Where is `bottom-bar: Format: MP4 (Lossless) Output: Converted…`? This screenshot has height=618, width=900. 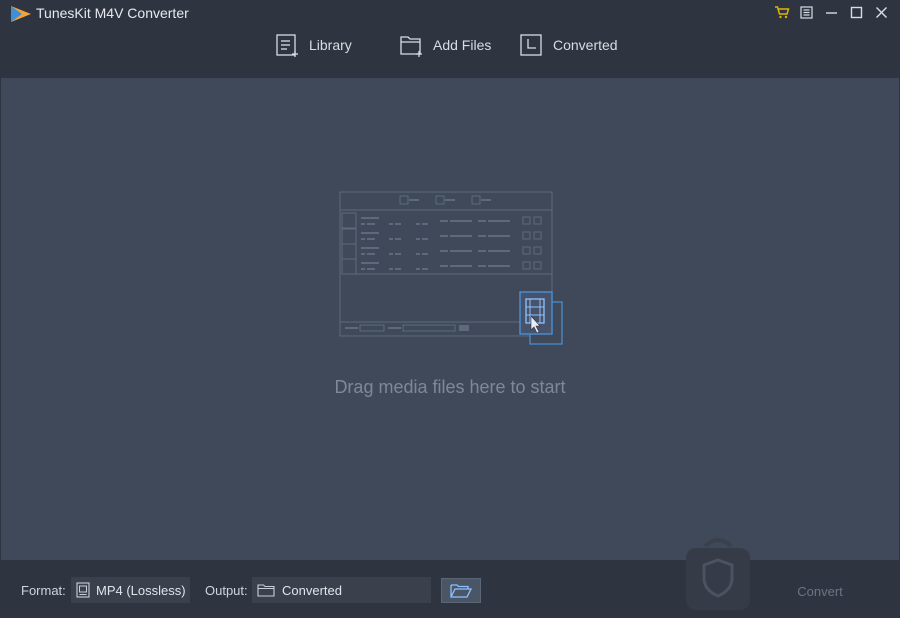
bottom-bar: Format: MP4 (Lossless) Output: Converted… is located at coordinates (450, 589).